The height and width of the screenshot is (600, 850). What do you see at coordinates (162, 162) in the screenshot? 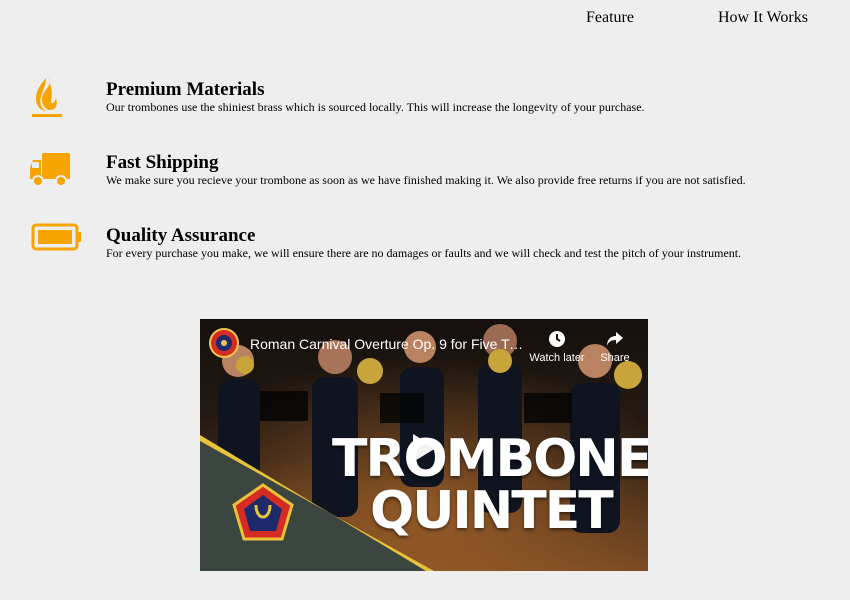
I see `feature-title: Fast Shipping` at bounding box center [162, 162].